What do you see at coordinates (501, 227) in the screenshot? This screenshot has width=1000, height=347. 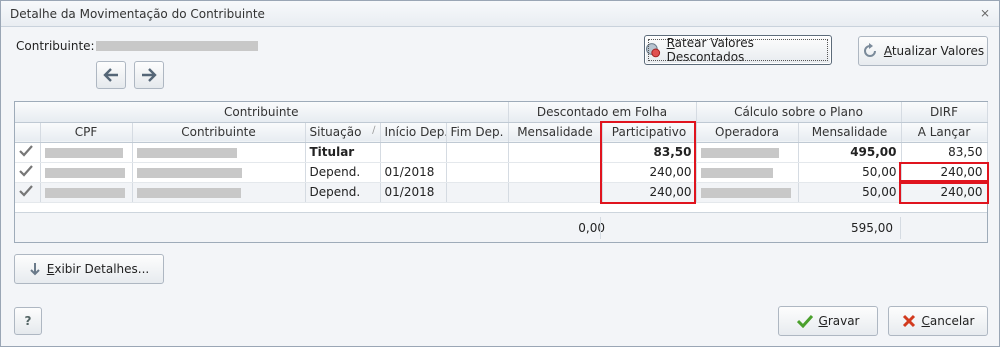 I see `totals-row: 0,00 595,00` at bounding box center [501, 227].